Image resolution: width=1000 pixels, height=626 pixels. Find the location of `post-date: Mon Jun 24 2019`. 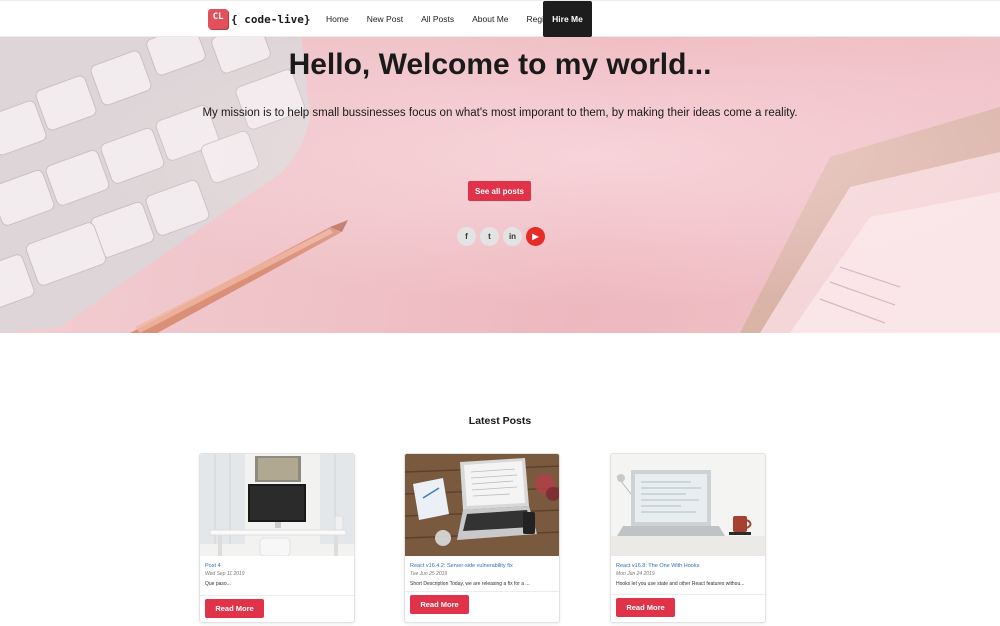

post-date: Mon Jun 24 2019 is located at coordinates (635, 574).